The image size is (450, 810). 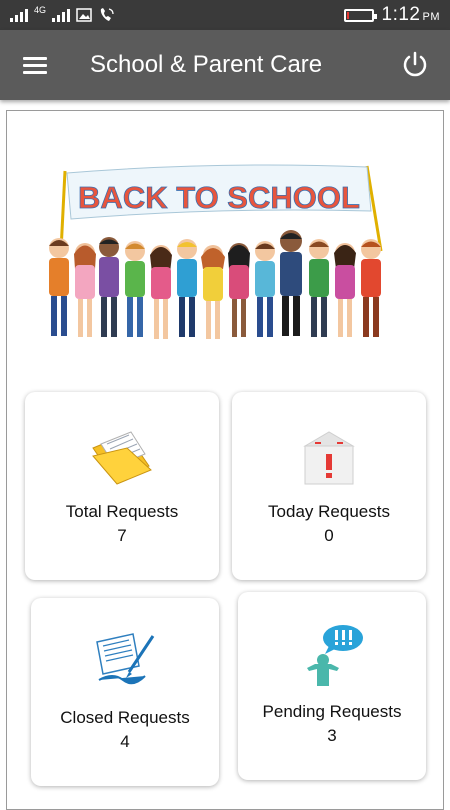 What do you see at coordinates (122, 511) in the screenshot?
I see `total-requests-label: Total Requests` at bounding box center [122, 511].